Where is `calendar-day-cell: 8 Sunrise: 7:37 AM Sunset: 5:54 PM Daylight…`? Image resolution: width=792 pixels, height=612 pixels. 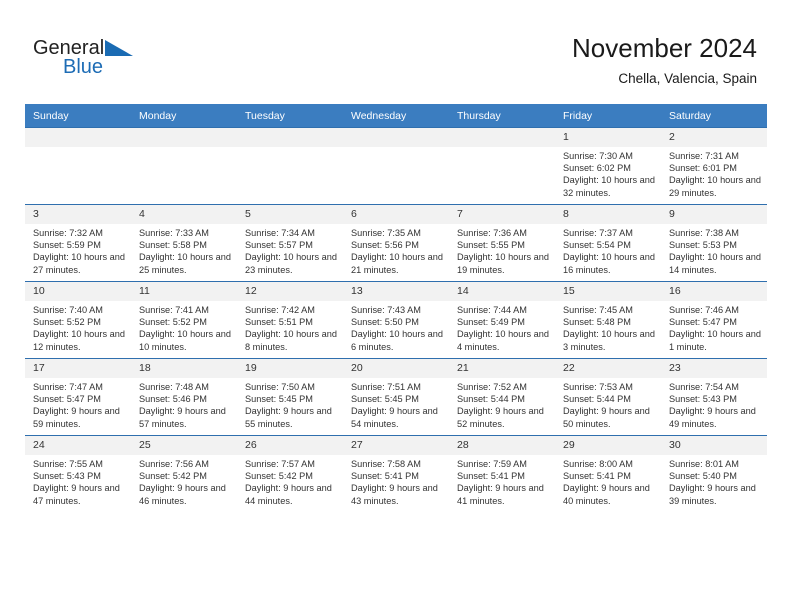
calendar-day-cell: 8 Sunrise: 7:37 AM Sunset: 5:54 PM Daylight… is located at coordinates (608, 243).